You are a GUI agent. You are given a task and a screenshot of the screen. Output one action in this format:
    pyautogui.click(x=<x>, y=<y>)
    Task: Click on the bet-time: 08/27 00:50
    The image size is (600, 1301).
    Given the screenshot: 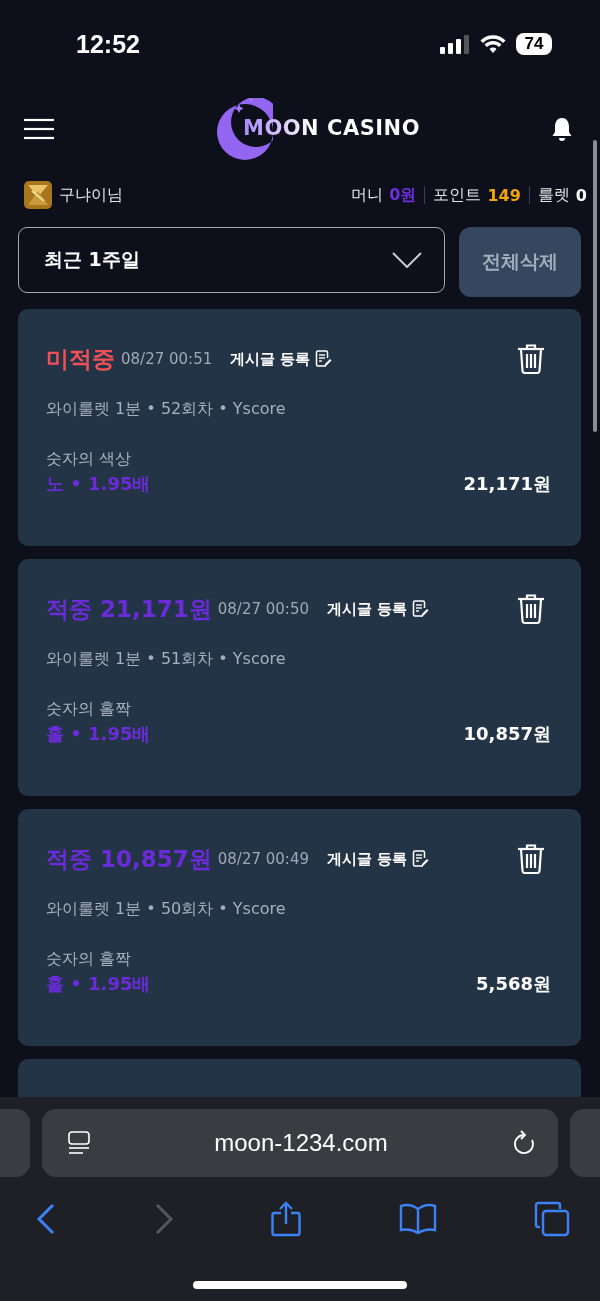 What is the action you would take?
    pyautogui.click(x=263, y=609)
    